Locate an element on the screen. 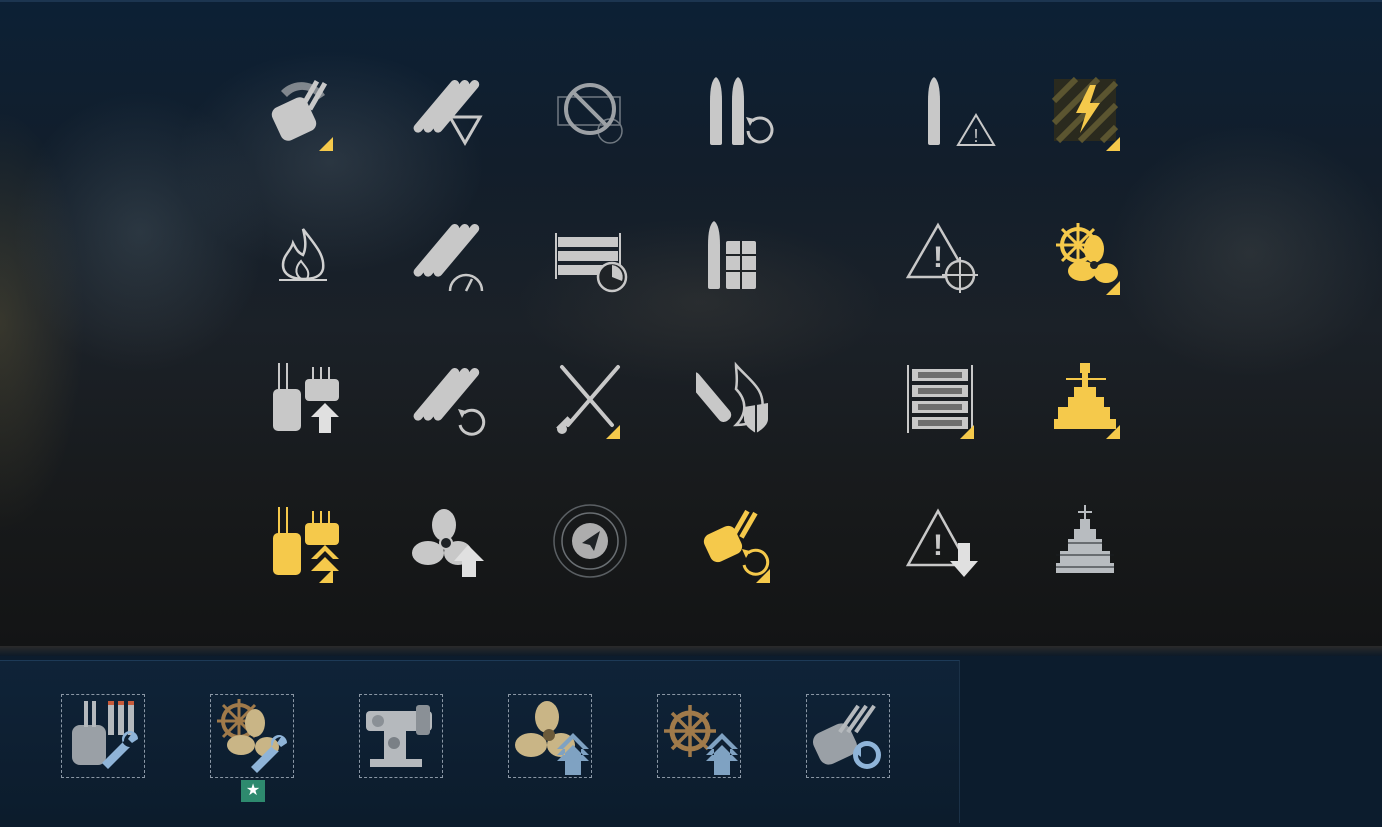 The width and height of the screenshot is (1382, 827). disabled-launcher-icon is located at coordinates (590, 111).